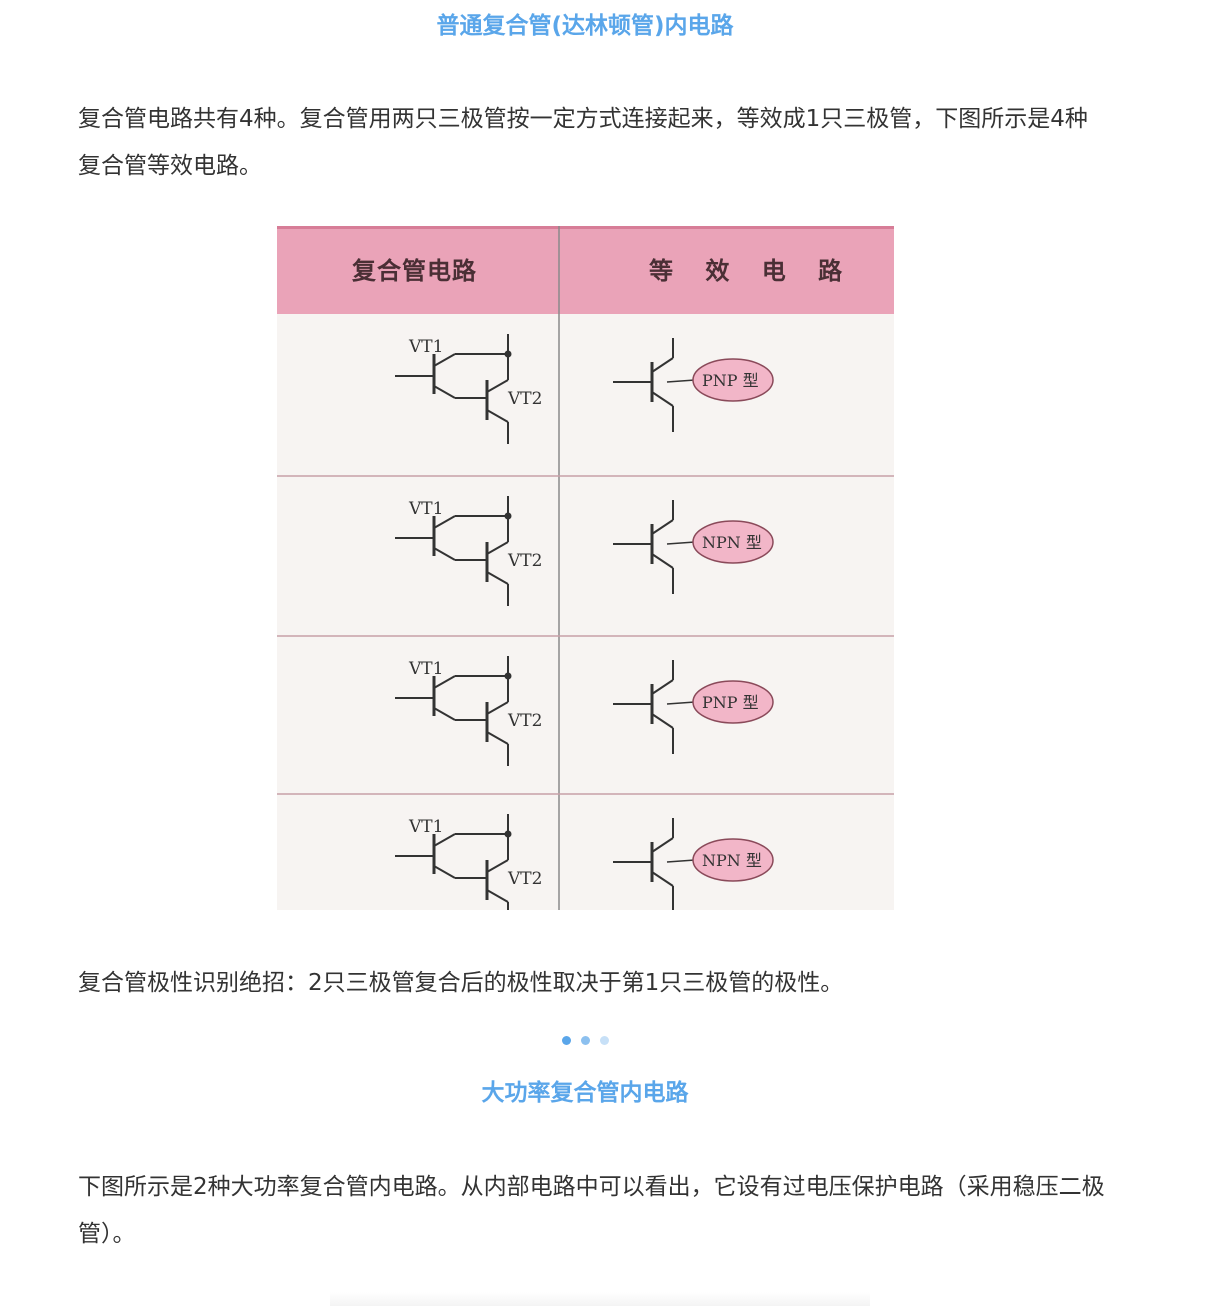 The image size is (1232, 1306). I want to click on section-divider-dots, so click(586, 1041).